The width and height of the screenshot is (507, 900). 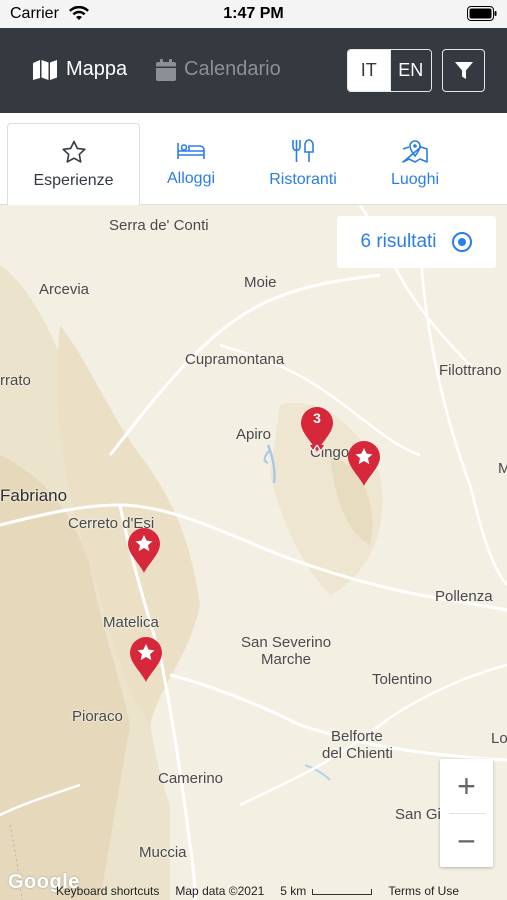 I want to click on filter-button, so click(x=463, y=70).